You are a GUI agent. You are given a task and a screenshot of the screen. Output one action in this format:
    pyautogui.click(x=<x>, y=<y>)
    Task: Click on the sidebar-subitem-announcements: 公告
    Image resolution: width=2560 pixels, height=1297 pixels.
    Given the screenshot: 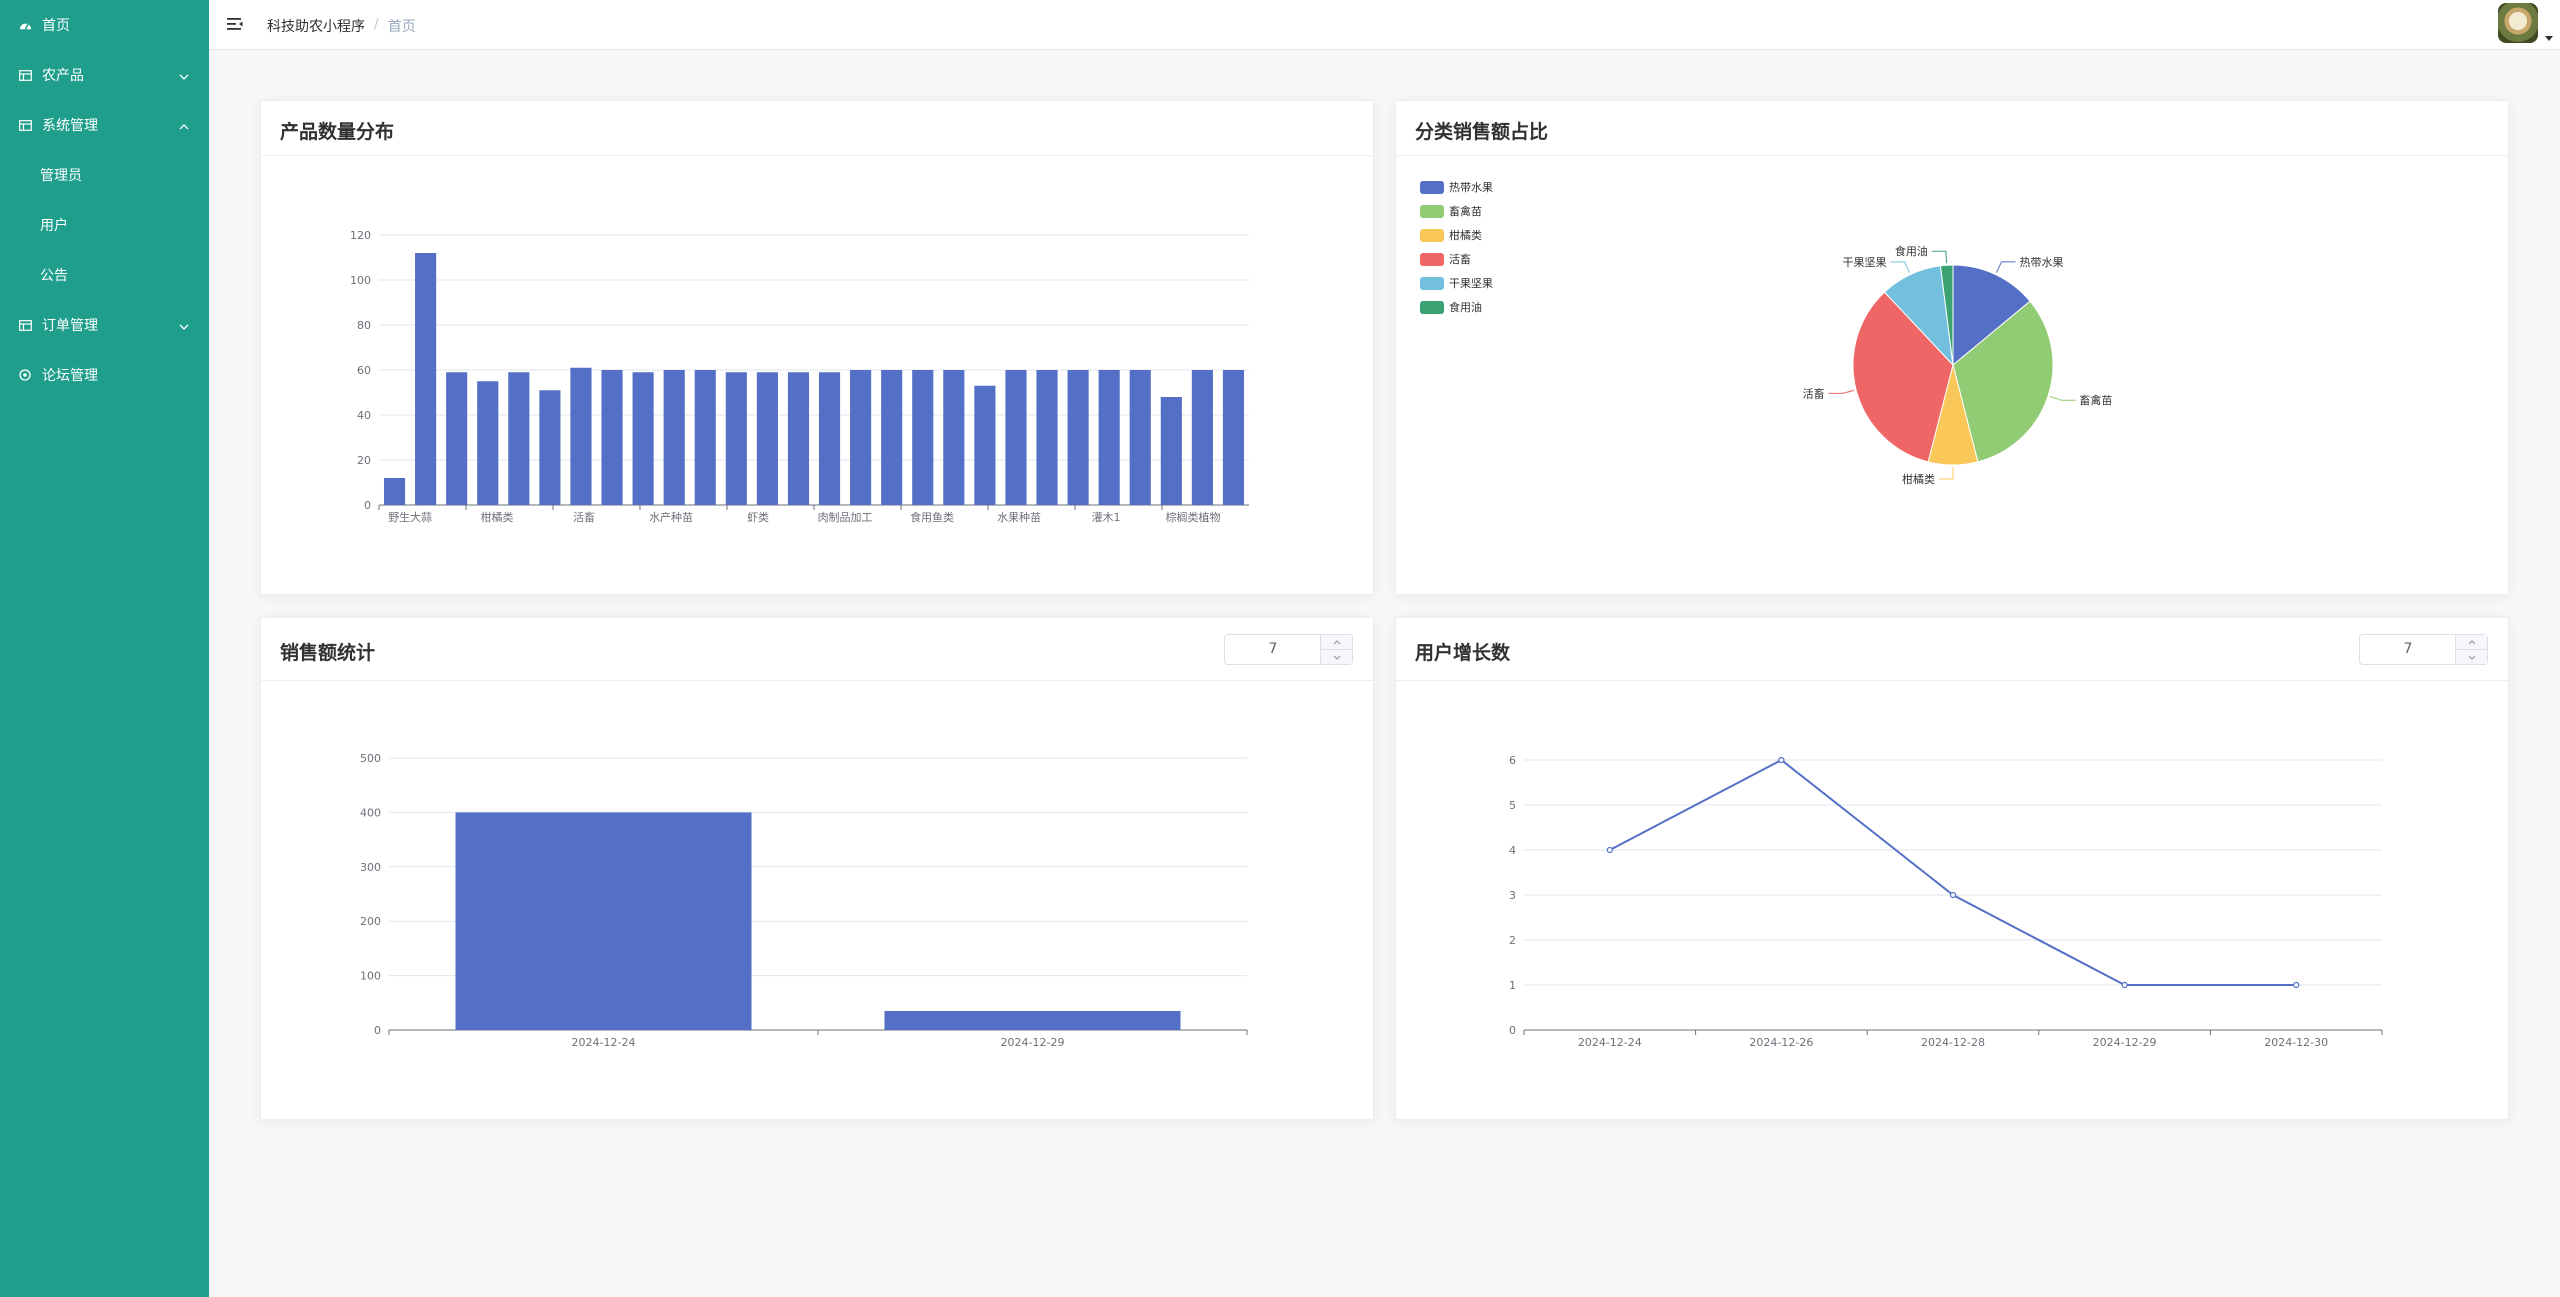 What is the action you would take?
    pyautogui.click(x=104, y=275)
    